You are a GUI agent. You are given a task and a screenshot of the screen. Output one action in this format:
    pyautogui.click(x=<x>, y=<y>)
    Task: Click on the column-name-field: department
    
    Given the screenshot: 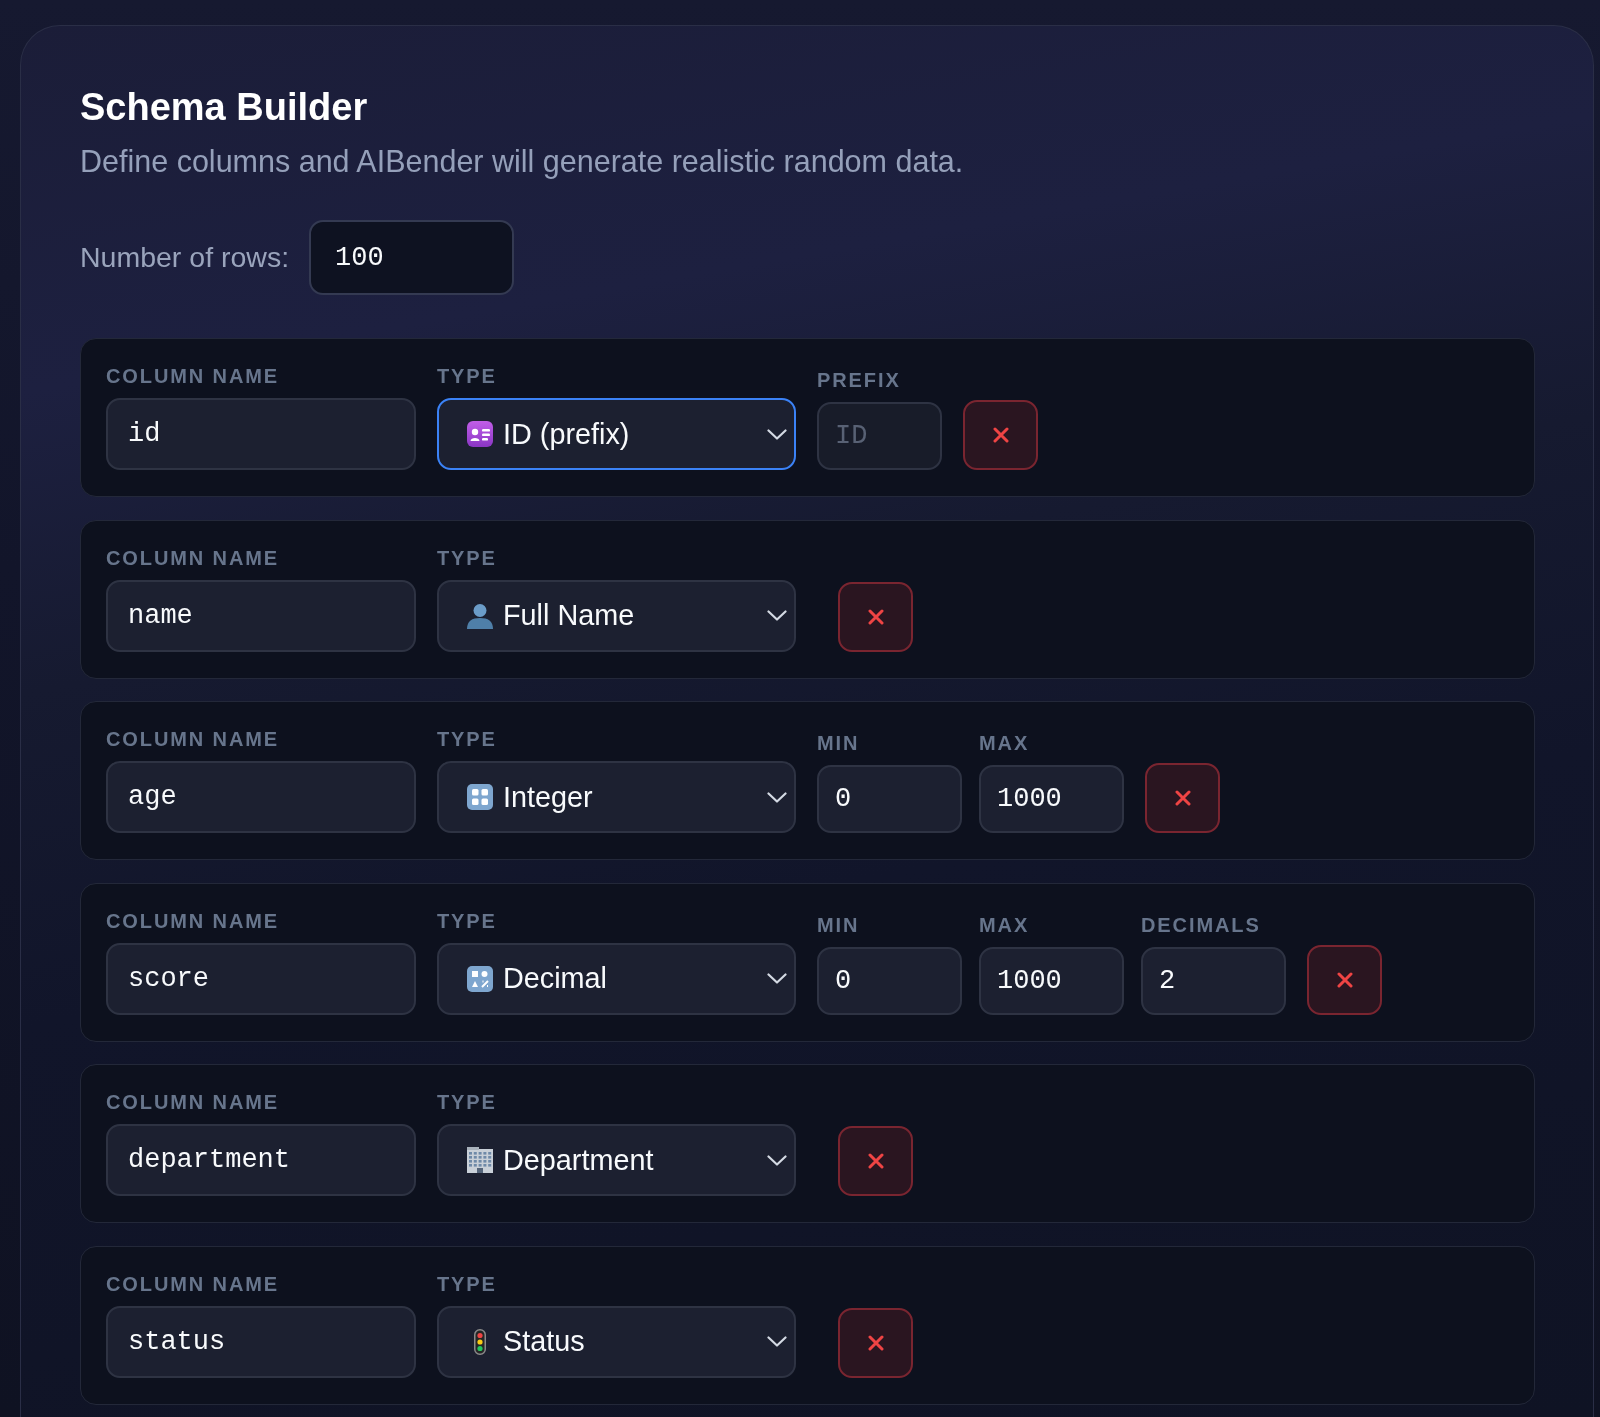 What is the action you would take?
    pyautogui.click(x=261, y=1160)
    